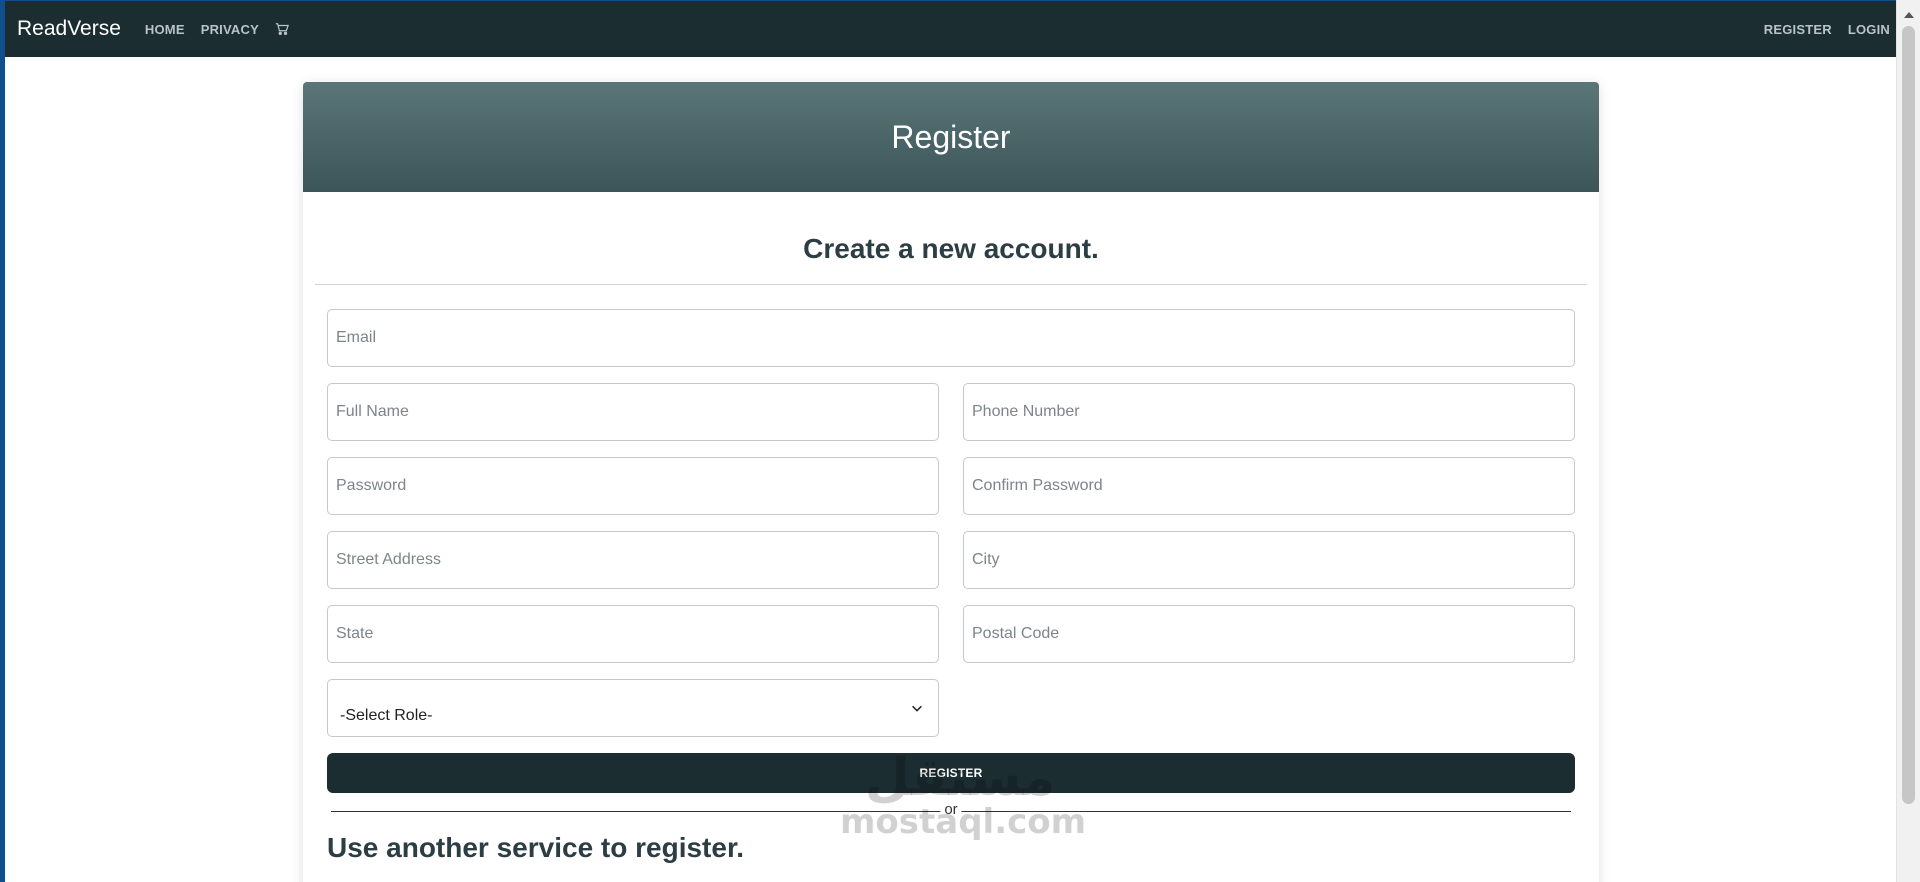 Image resolution: width=1920 pixels, height=882 pixels. Describe the element at coordinates (1269, 560) in the screenshot. I see `city-field` at that location.